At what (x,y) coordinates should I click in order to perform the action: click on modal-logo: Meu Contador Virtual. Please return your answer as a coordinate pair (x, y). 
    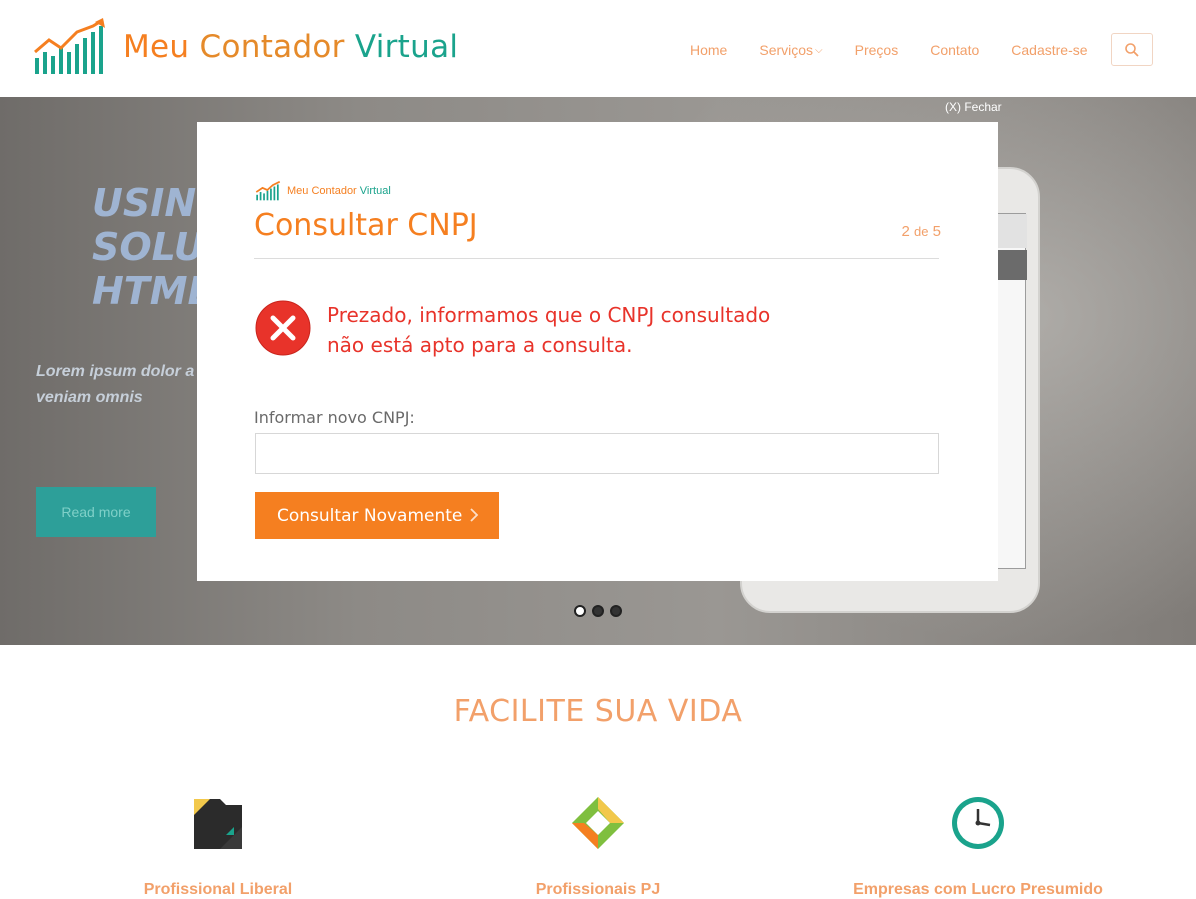
    Looking at the image, I should click on (323, 191).